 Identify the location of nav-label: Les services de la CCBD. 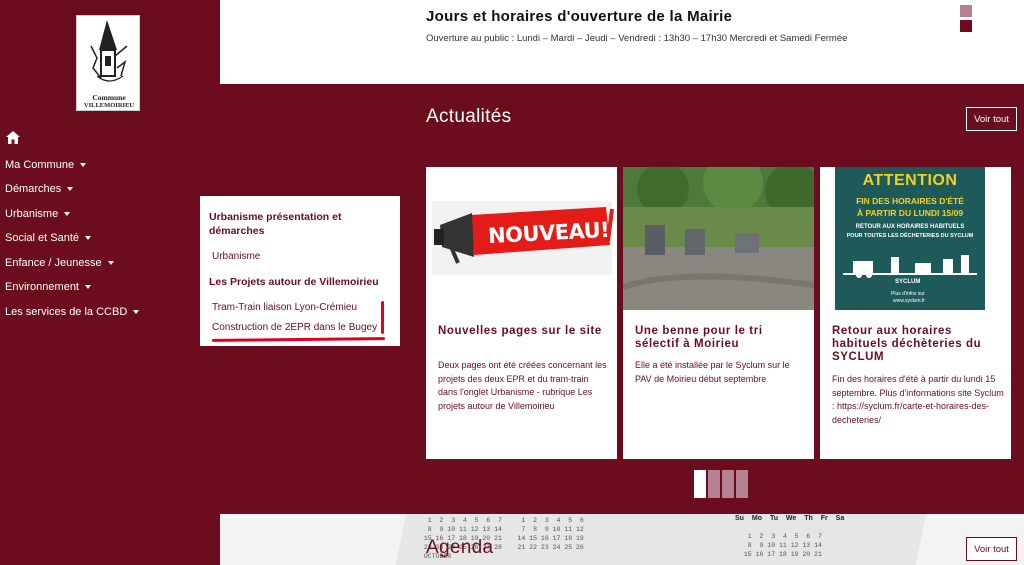
(66, 312).